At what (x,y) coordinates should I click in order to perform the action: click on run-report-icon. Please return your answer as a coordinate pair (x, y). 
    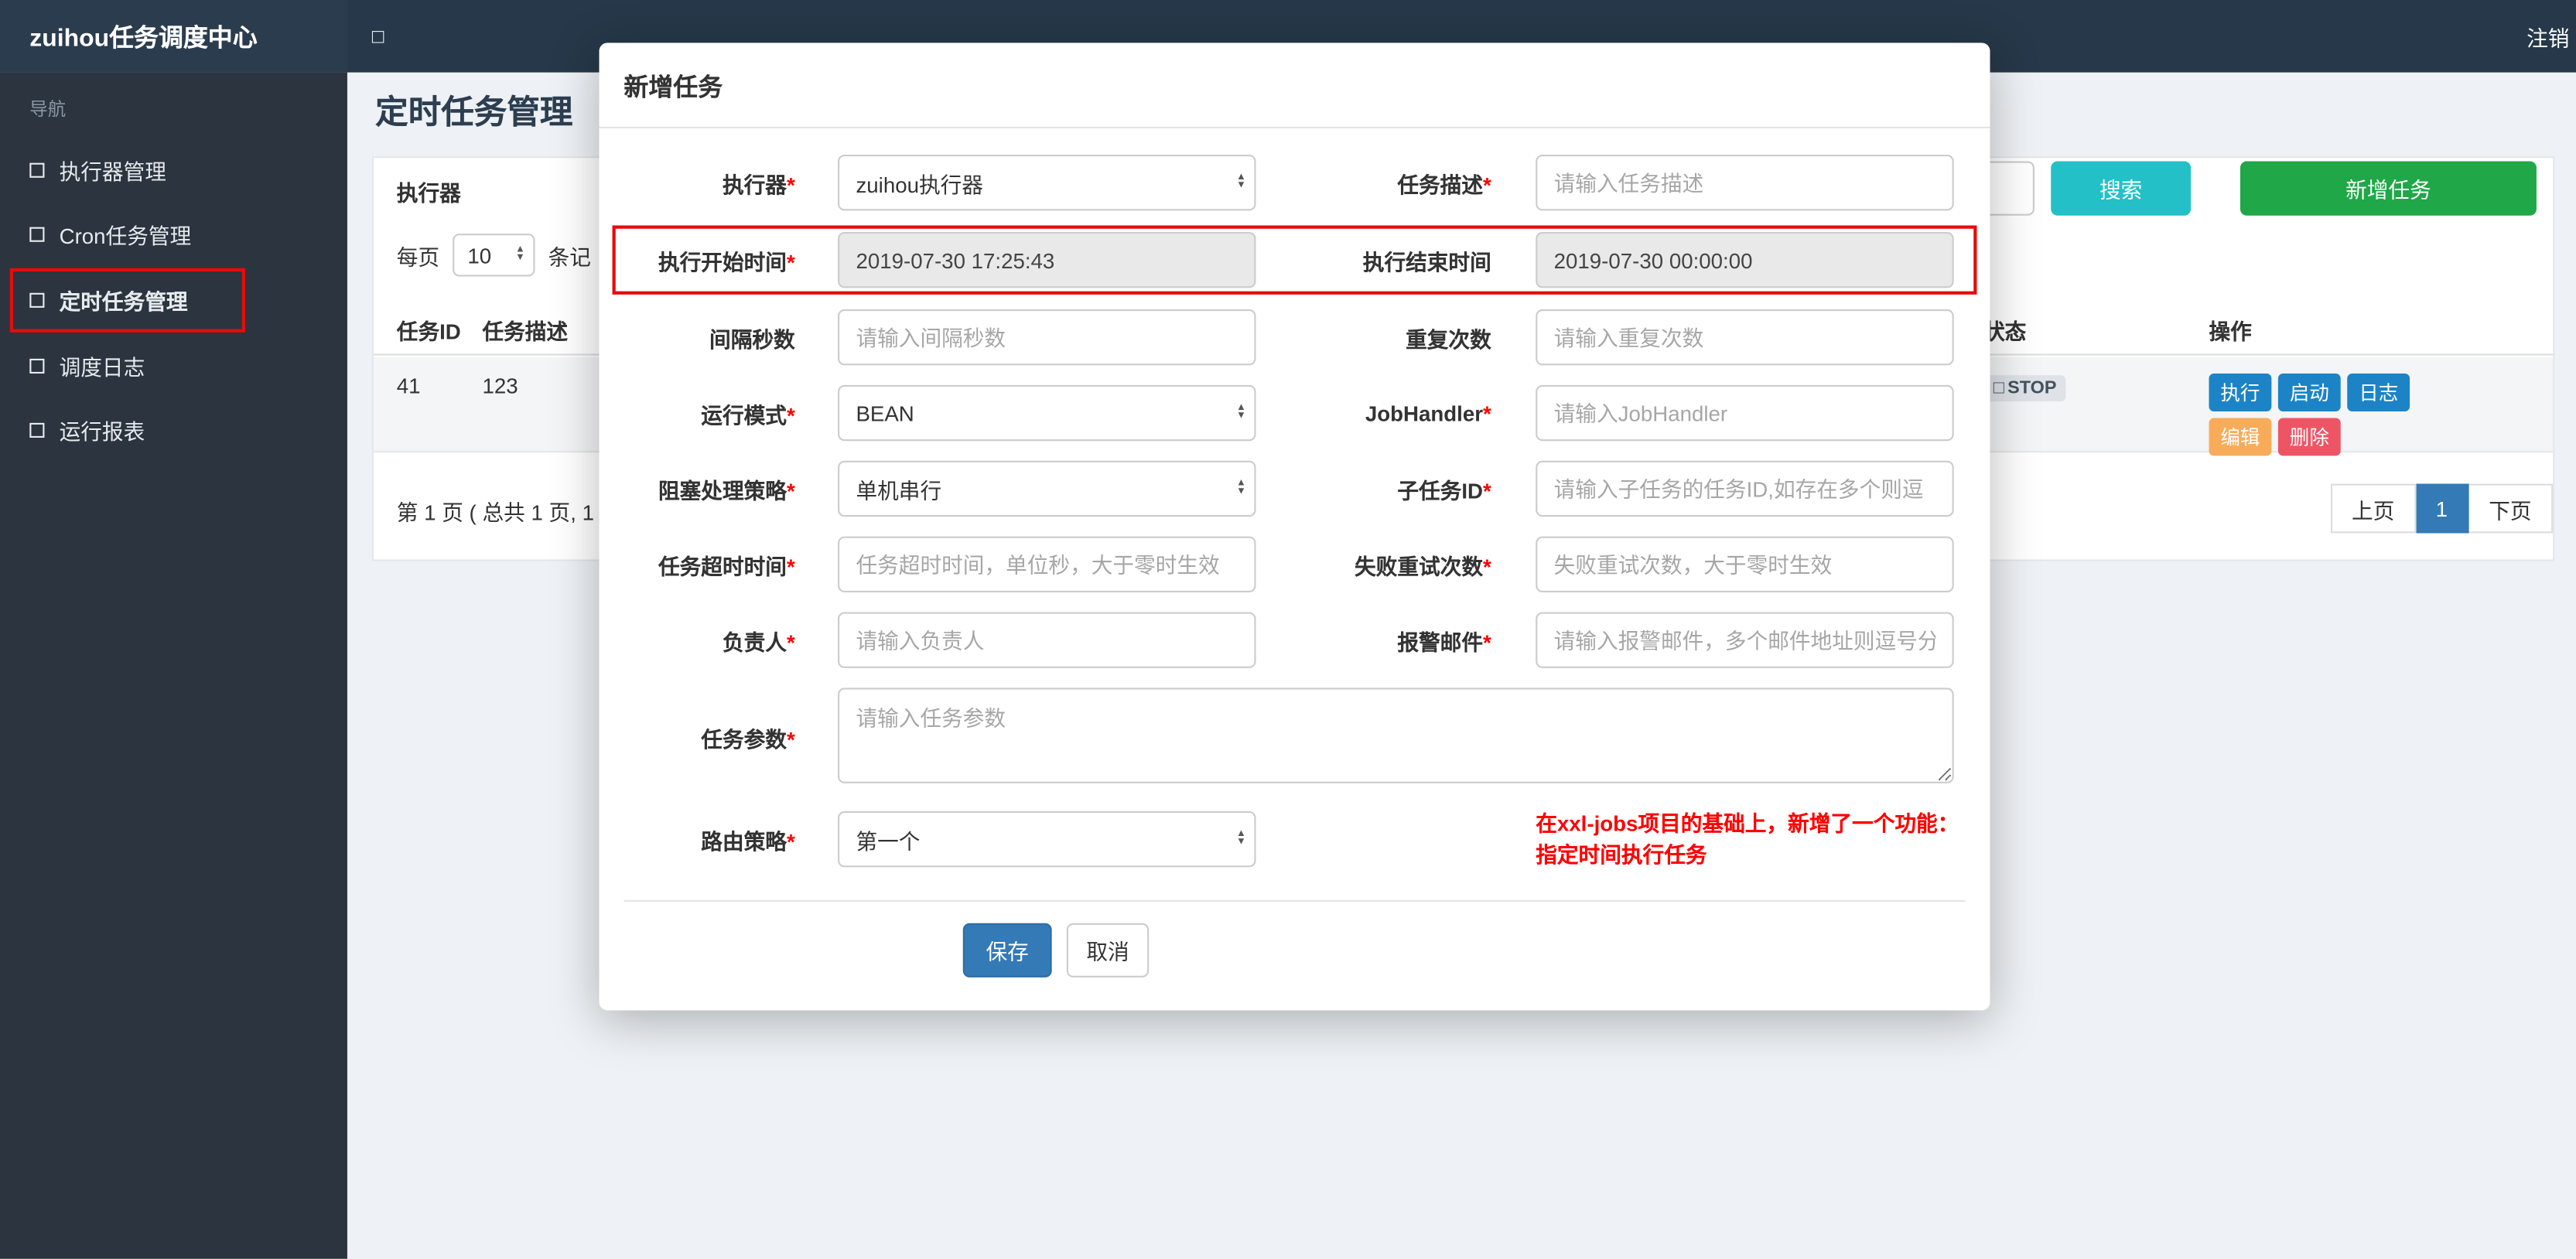
    Looking at the image, I should click on (37, 430).